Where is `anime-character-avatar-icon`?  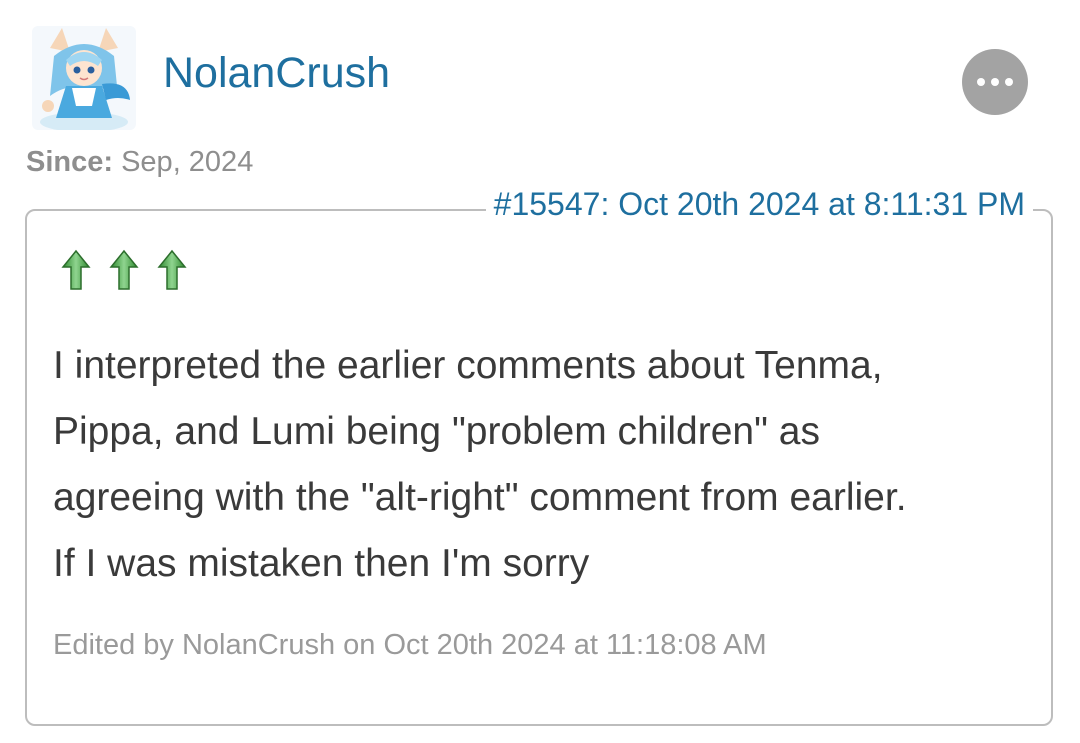
anime-character-avatar-icon is located at coordinates (84, 78).